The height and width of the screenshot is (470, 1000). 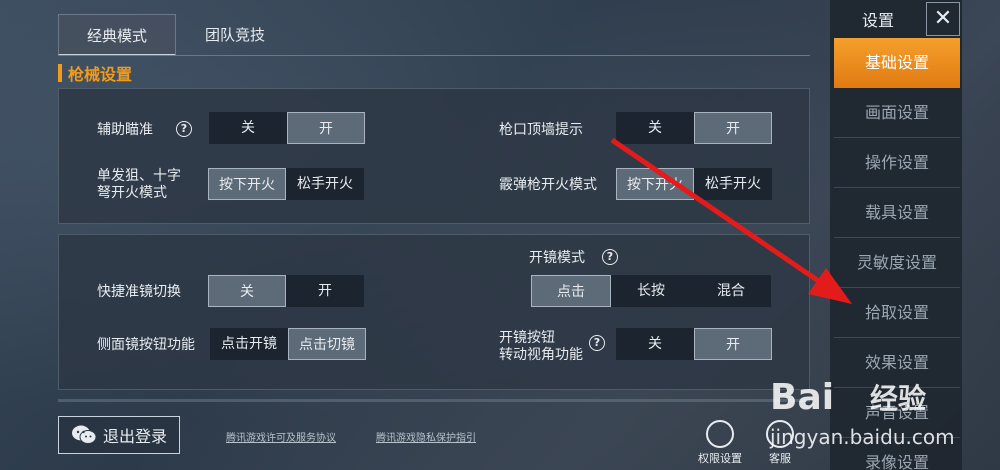 I want to click on muzzle-wall-toggle: 关 开, so click(x=694, y=128).